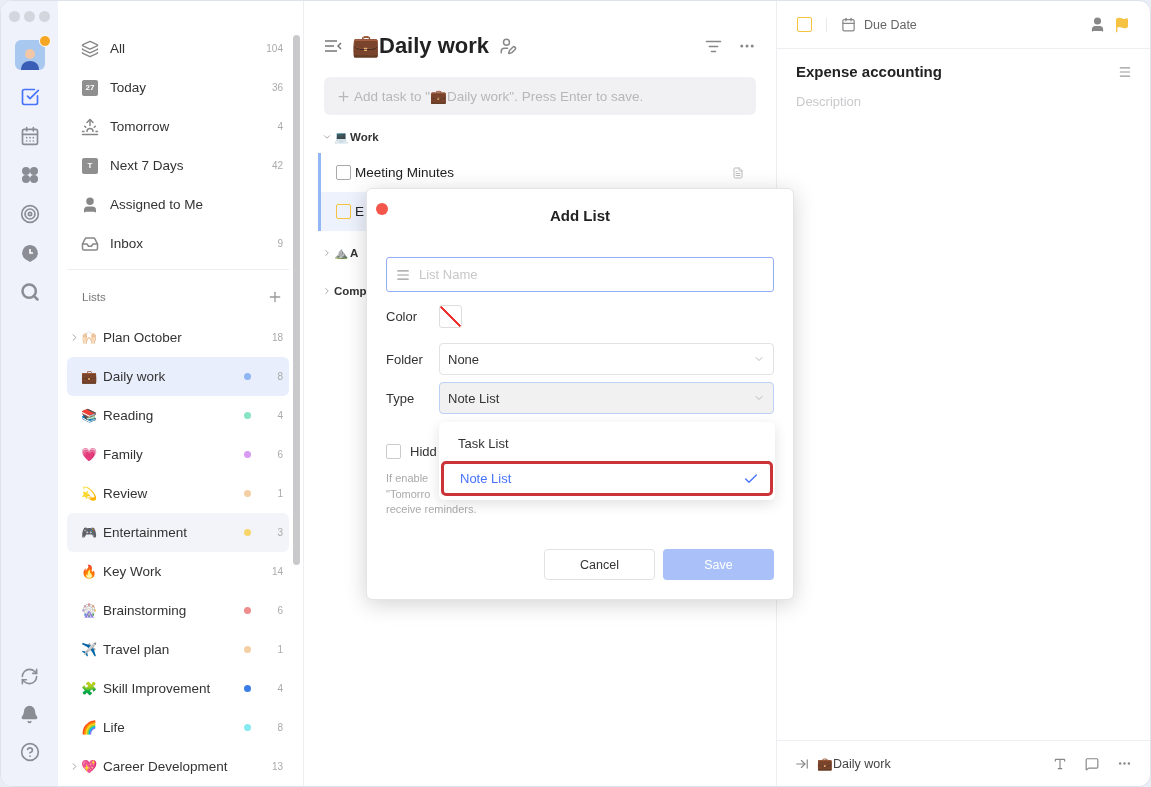  What do you see at coordinates (606, 398) in the screenshot?
I see `type-select: Note List` at bounding box center [606, 398].